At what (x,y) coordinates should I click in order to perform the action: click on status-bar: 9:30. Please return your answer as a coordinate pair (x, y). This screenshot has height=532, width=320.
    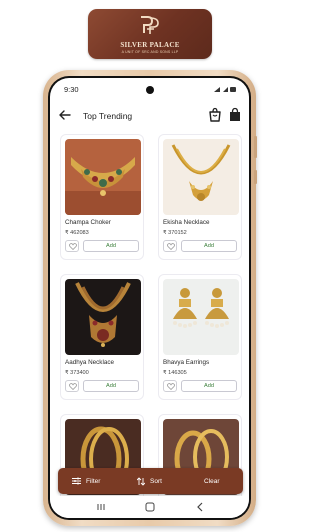
    Looking at the image, I should click on (149, 89).